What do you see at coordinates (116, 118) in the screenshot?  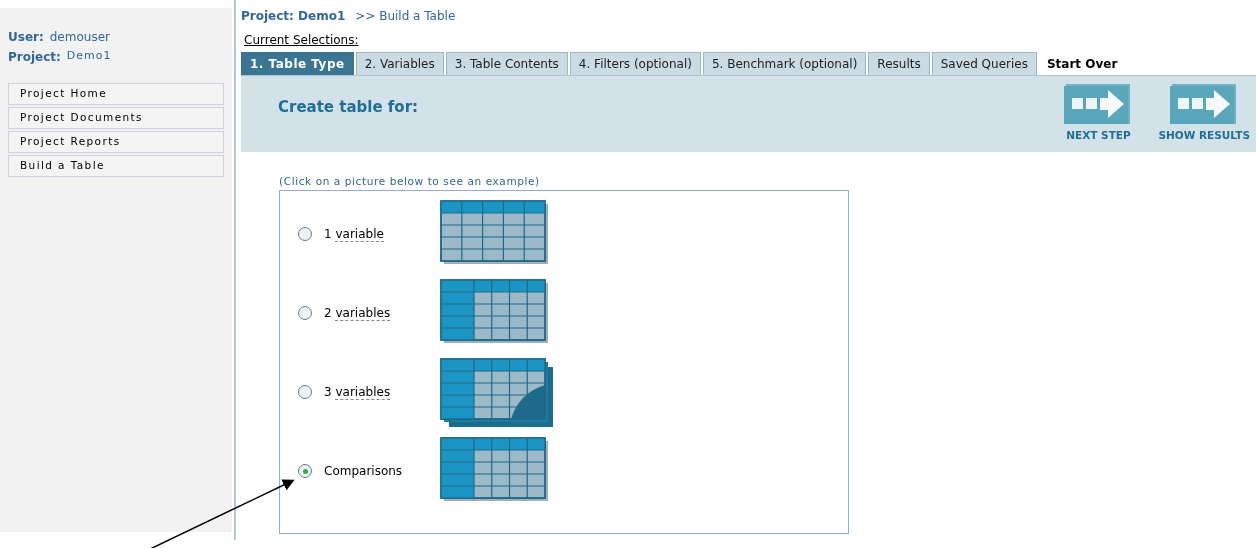 I see `nav-item: Project Documents` at bounding box center [116, 118].